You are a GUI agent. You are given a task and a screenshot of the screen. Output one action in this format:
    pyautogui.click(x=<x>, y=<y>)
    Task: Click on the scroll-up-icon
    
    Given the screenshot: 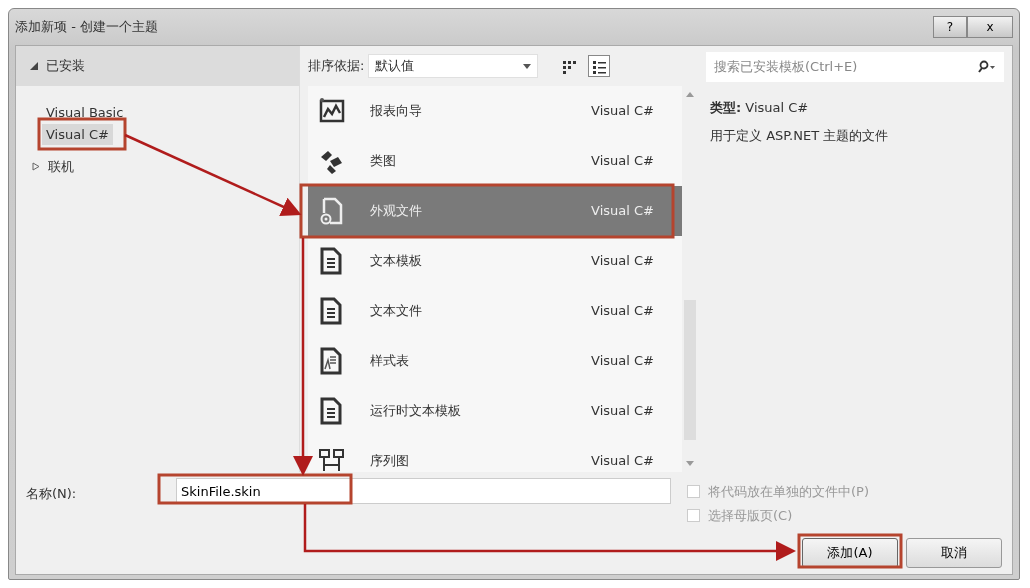 What is the action you would take?
    pyautogui.click(x=690, y=95)
    